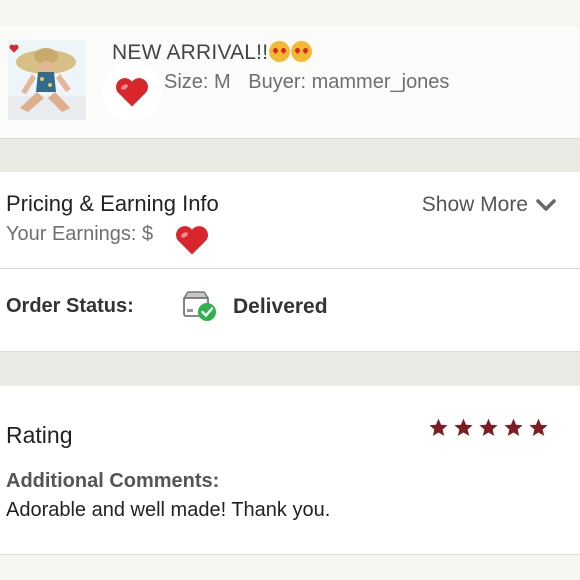  I want to click on buyer-name: Buyer: mammer_jones, so click(349, 82).